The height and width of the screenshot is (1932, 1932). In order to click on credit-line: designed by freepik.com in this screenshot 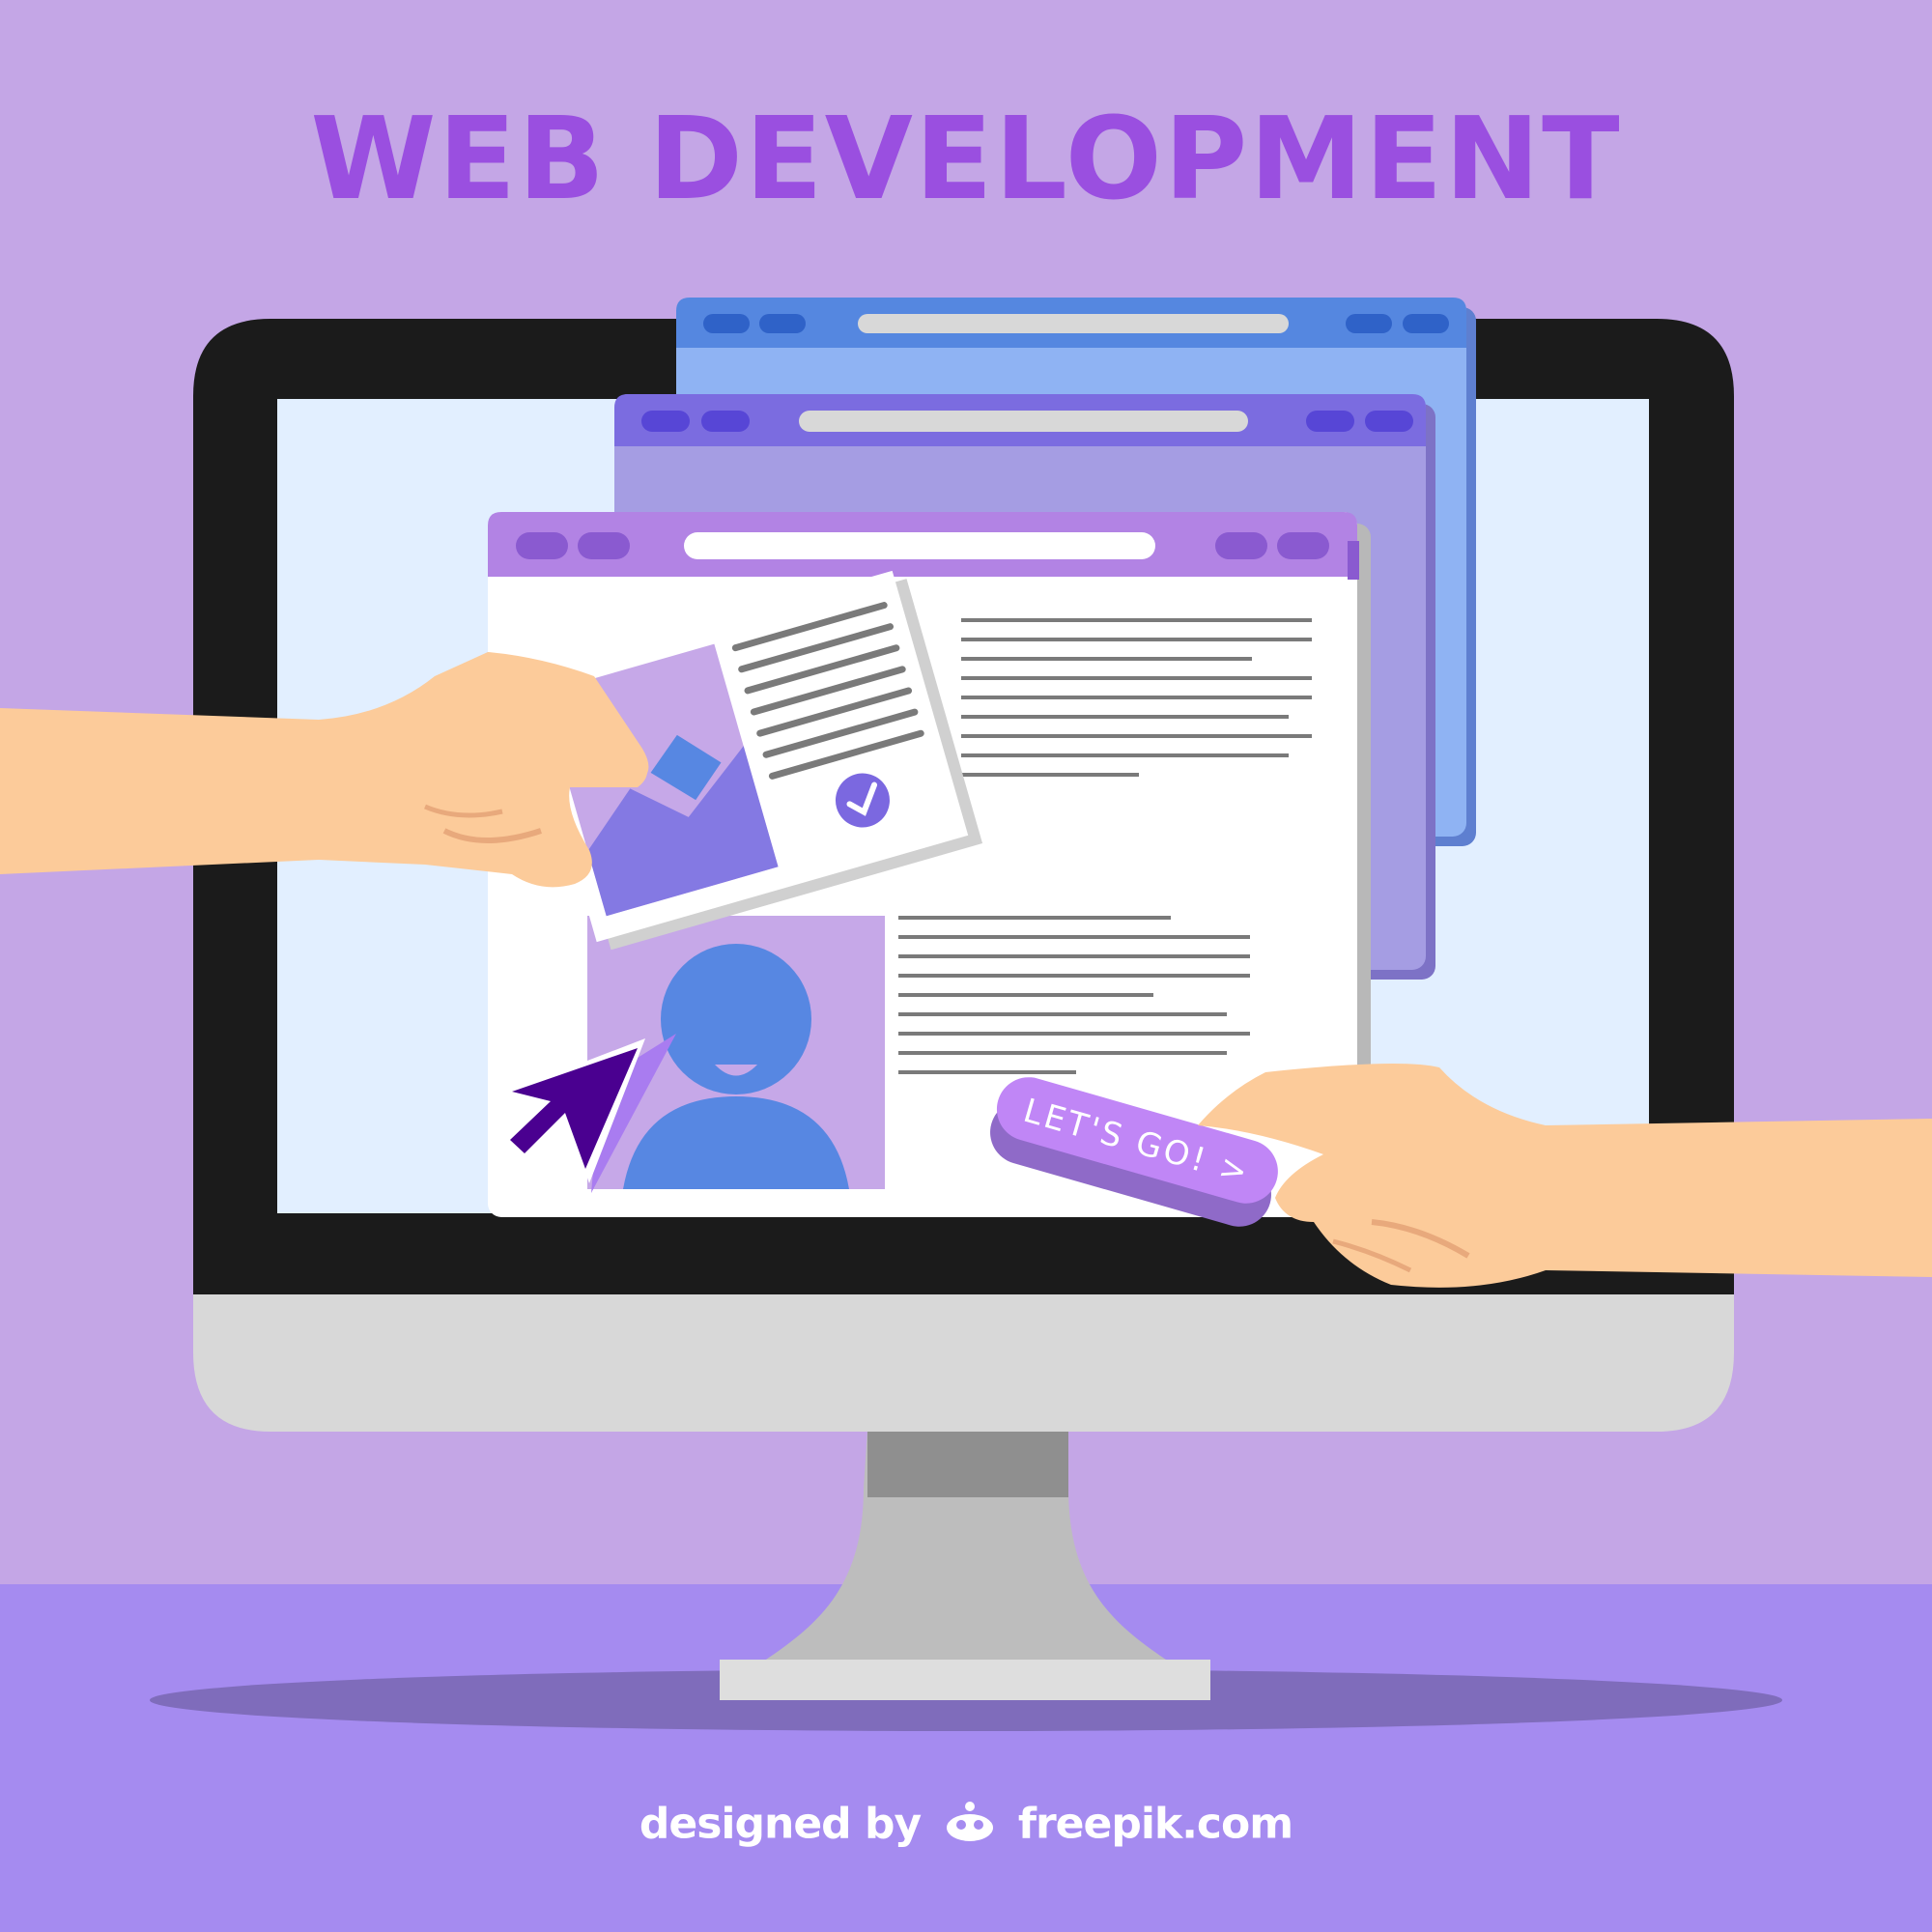, I will do `click(966, 1826)`.